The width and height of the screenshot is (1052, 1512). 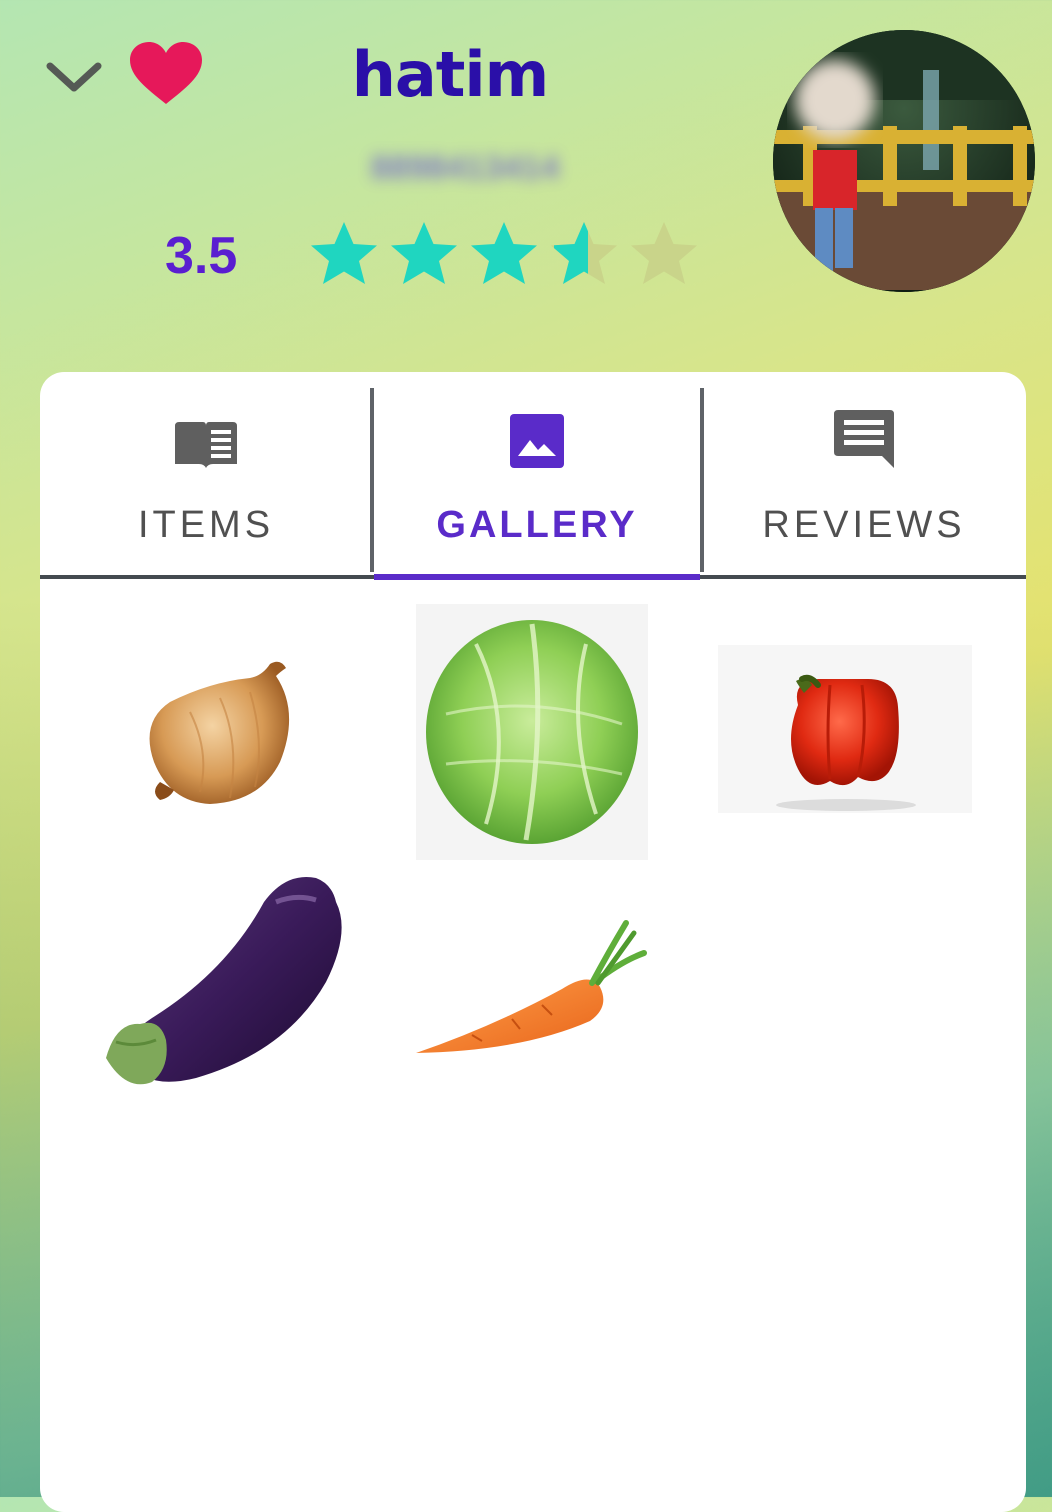 What do you see at coordinates (166, 73) in the screenshot?
I see `heart-icon` at bounding box center [166, 73].